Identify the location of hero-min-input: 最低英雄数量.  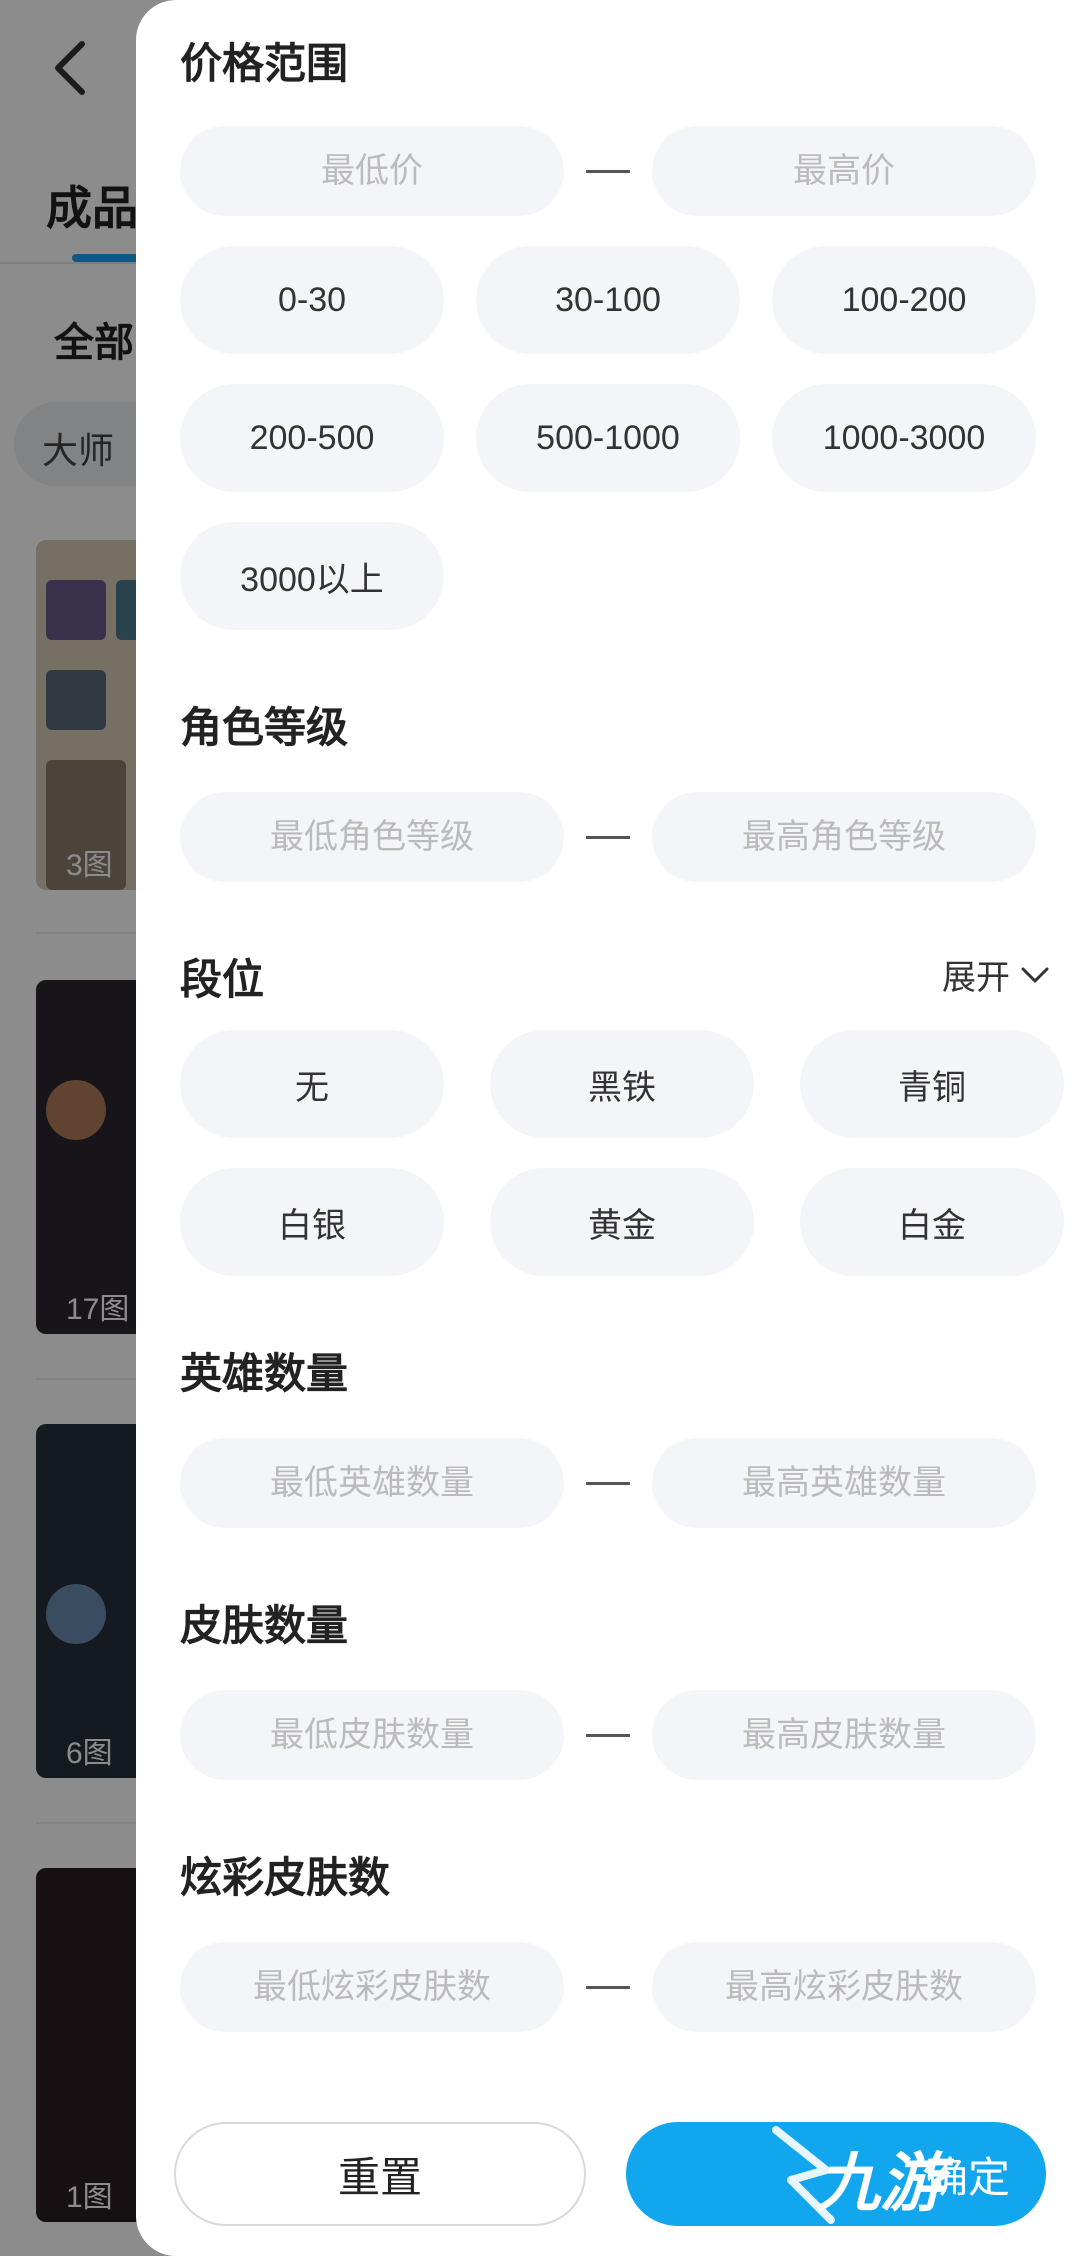
(372, 1483).